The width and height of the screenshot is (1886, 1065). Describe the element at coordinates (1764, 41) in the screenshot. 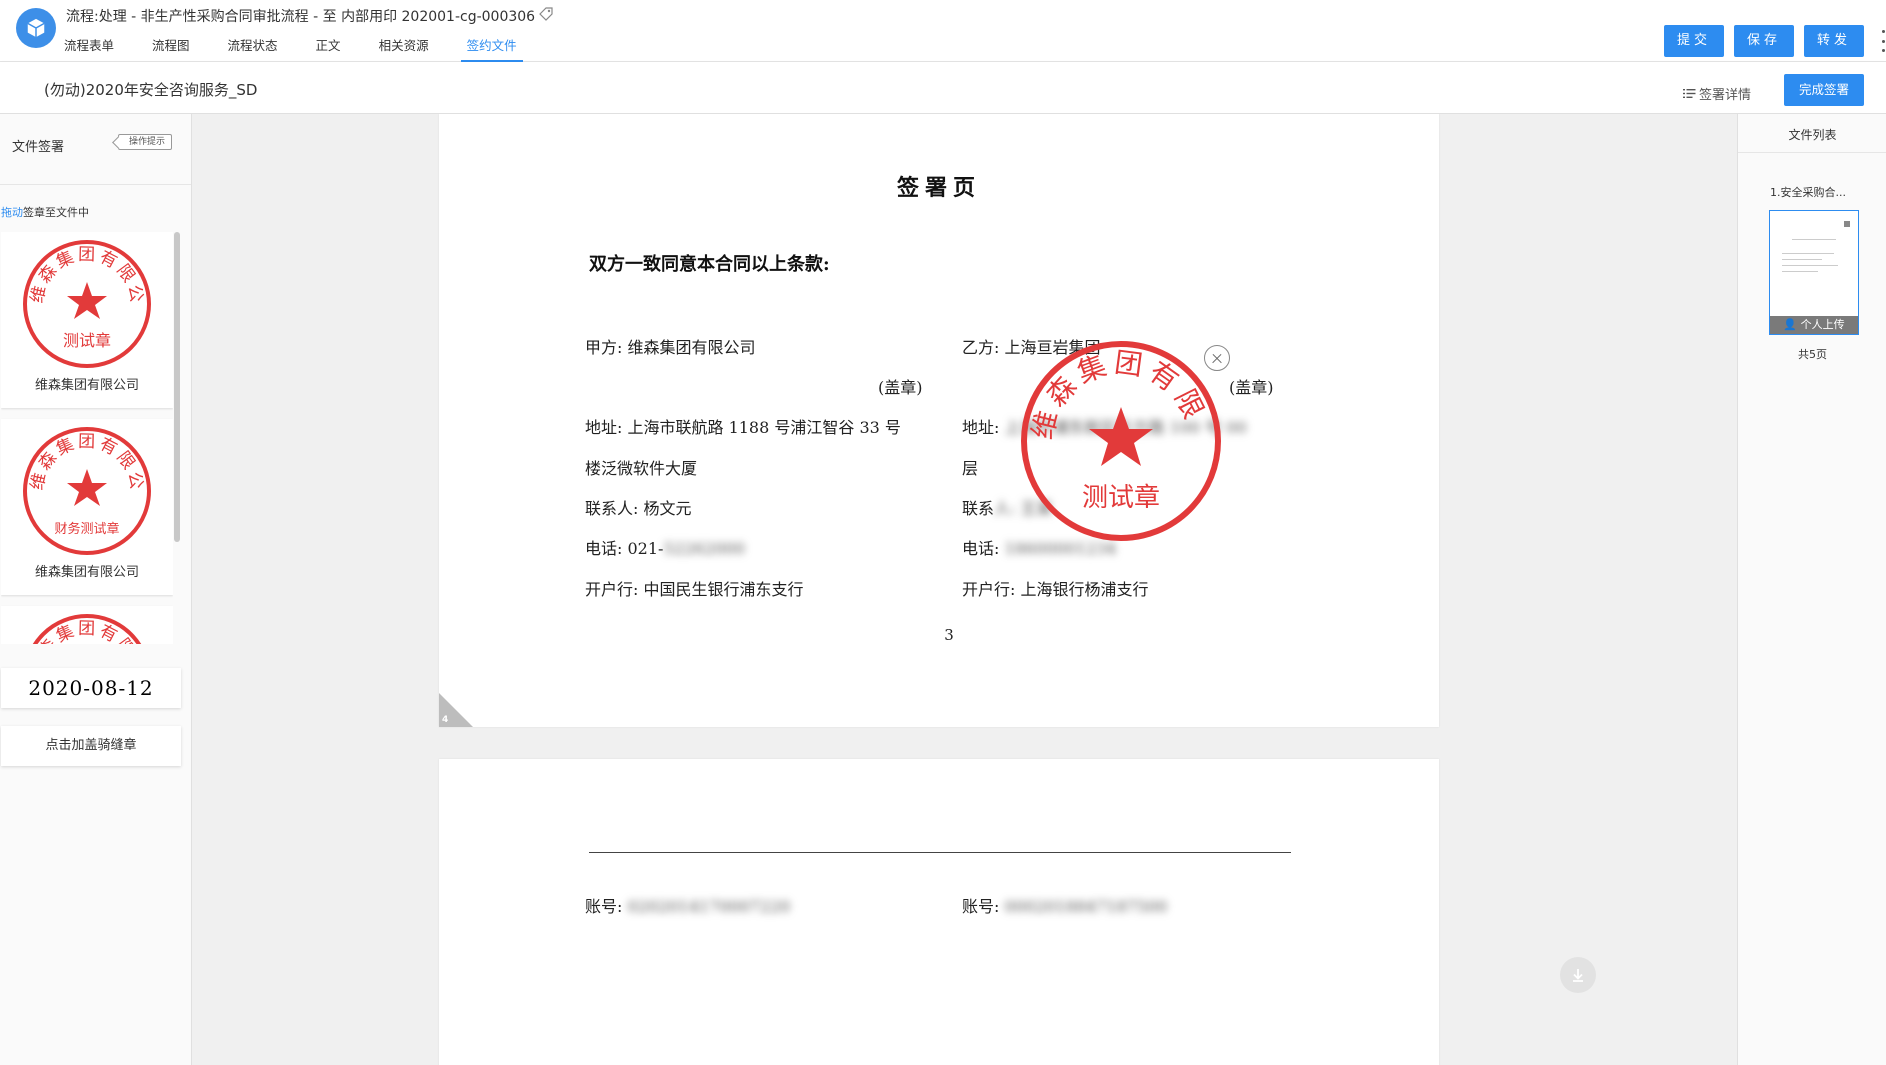

I see `save-button: 保存` at that location.